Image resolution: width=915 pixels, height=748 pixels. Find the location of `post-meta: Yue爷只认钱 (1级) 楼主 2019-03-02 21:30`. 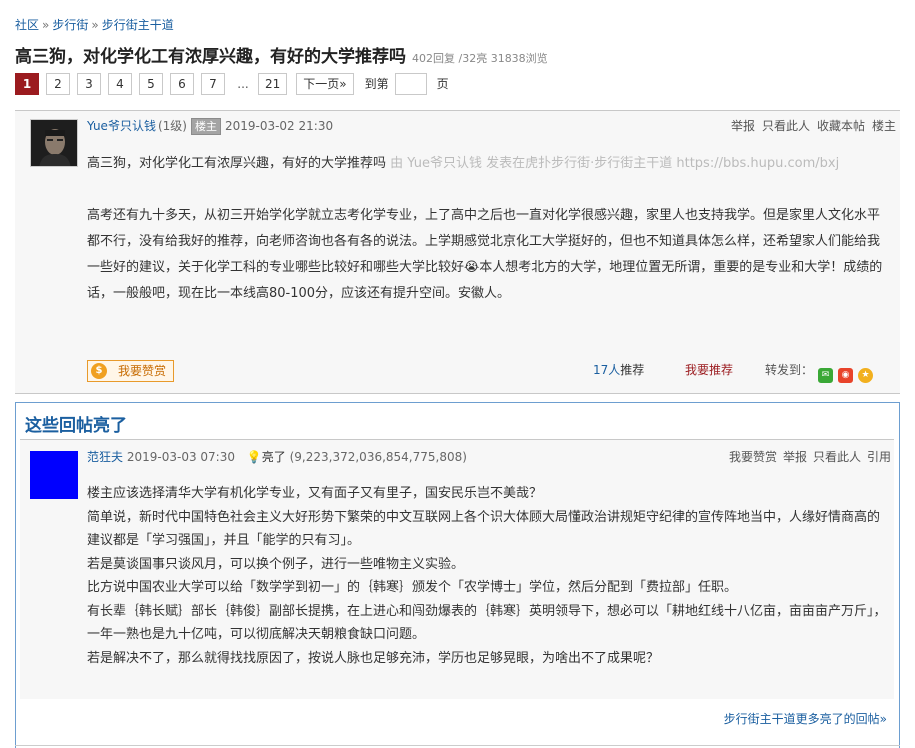

post-meta: Yue爷只认钱 (1级) 楼主 2019-03-02 21:30 is located at coordinates (210, 126).